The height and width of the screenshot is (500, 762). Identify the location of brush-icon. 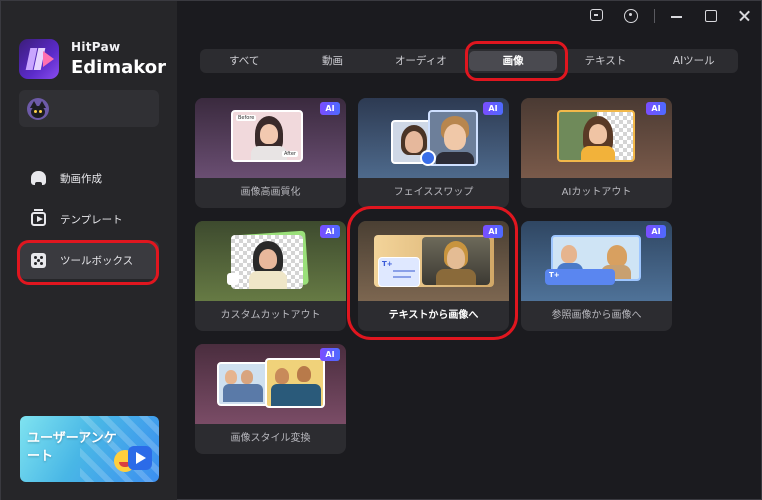
(233, 279).